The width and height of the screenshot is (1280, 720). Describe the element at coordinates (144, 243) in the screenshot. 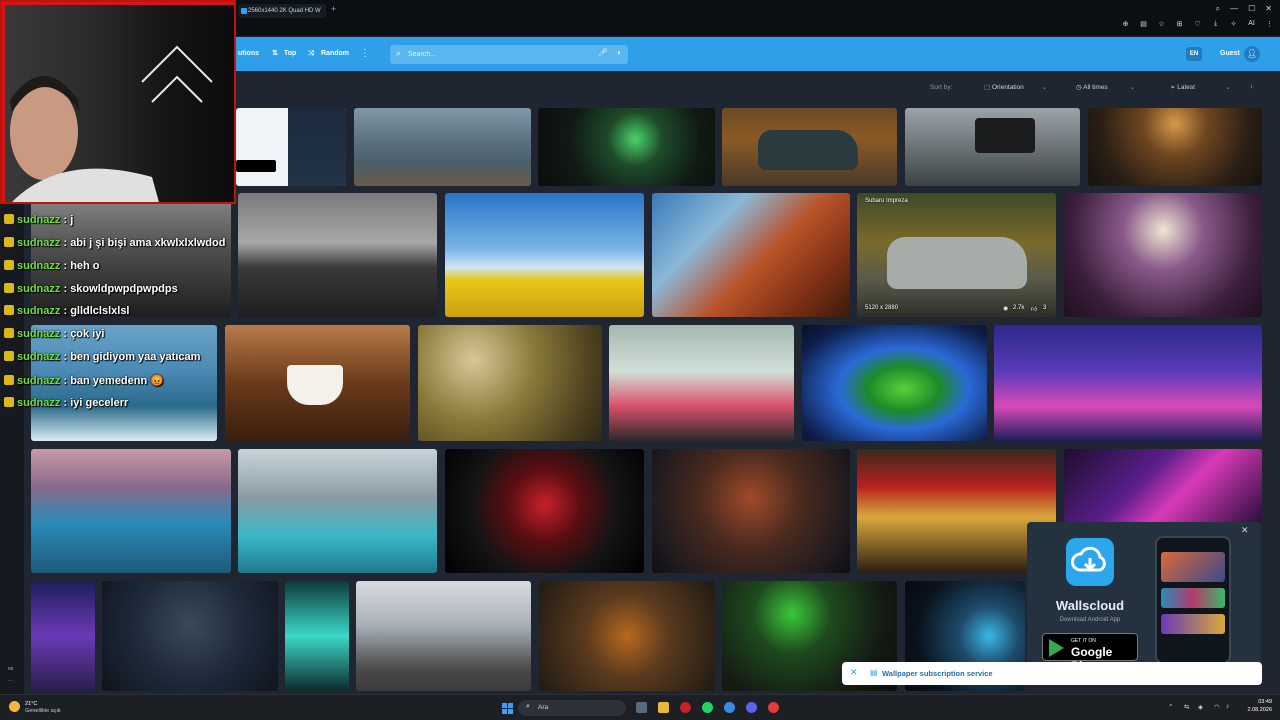

I see `chat-text: : abi j şi bişi ama xkwlxlxlwdod` at that location.